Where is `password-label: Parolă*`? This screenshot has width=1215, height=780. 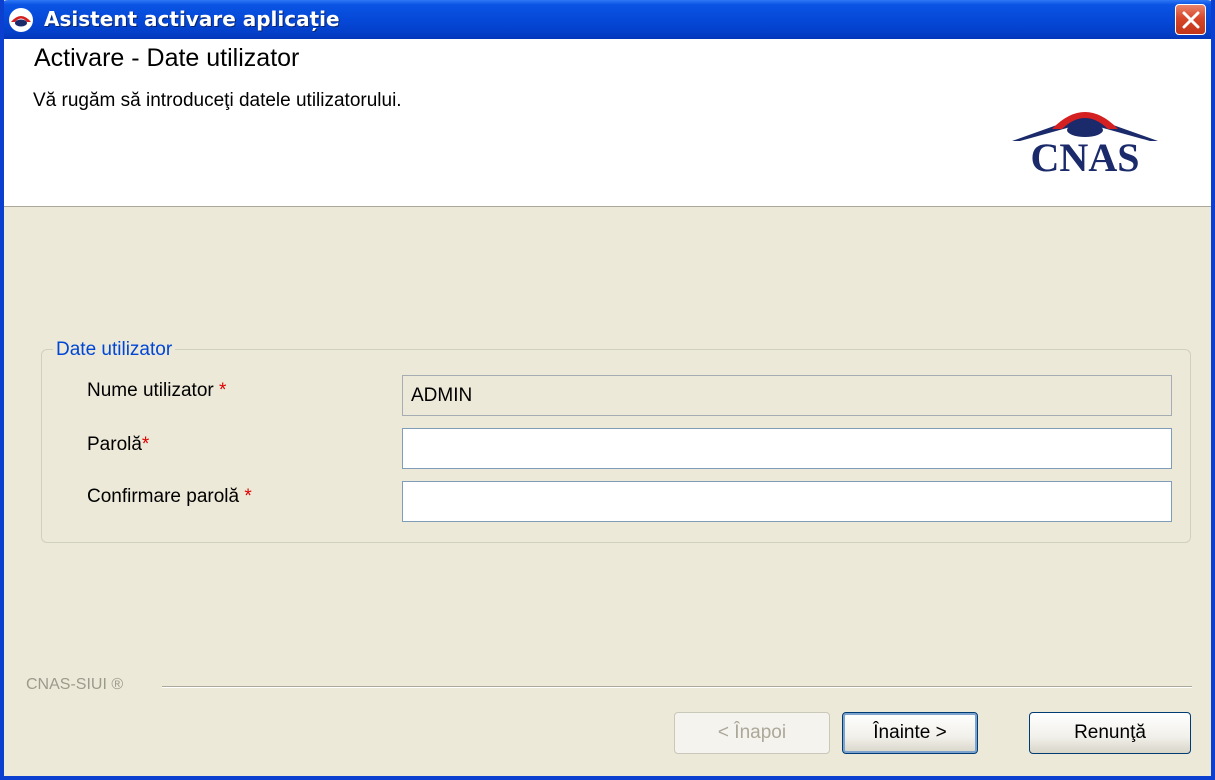 password-label: Parolă* is located at coordinates (118, 445).